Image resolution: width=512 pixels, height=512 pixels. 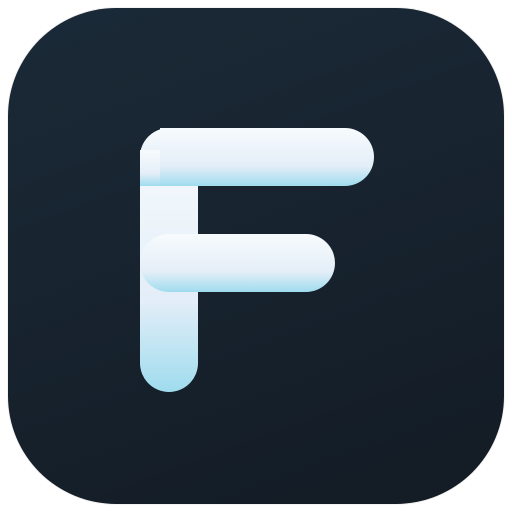 What do you see at coordinates (237, 263) in the screenshot?
I see `f-middle-bar` at bounding box center [237, 263].